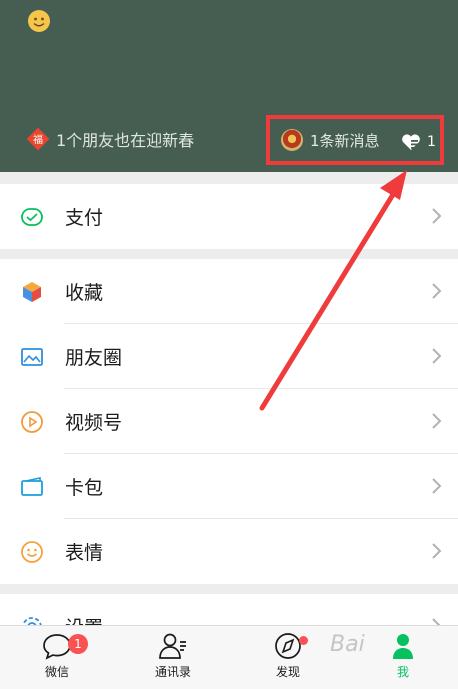 The height and width of the screenshot is (689, 458). Describe the element at coordinates (287, 672) in the screenshot. I see `tab-label-discover: 发现` at that location.